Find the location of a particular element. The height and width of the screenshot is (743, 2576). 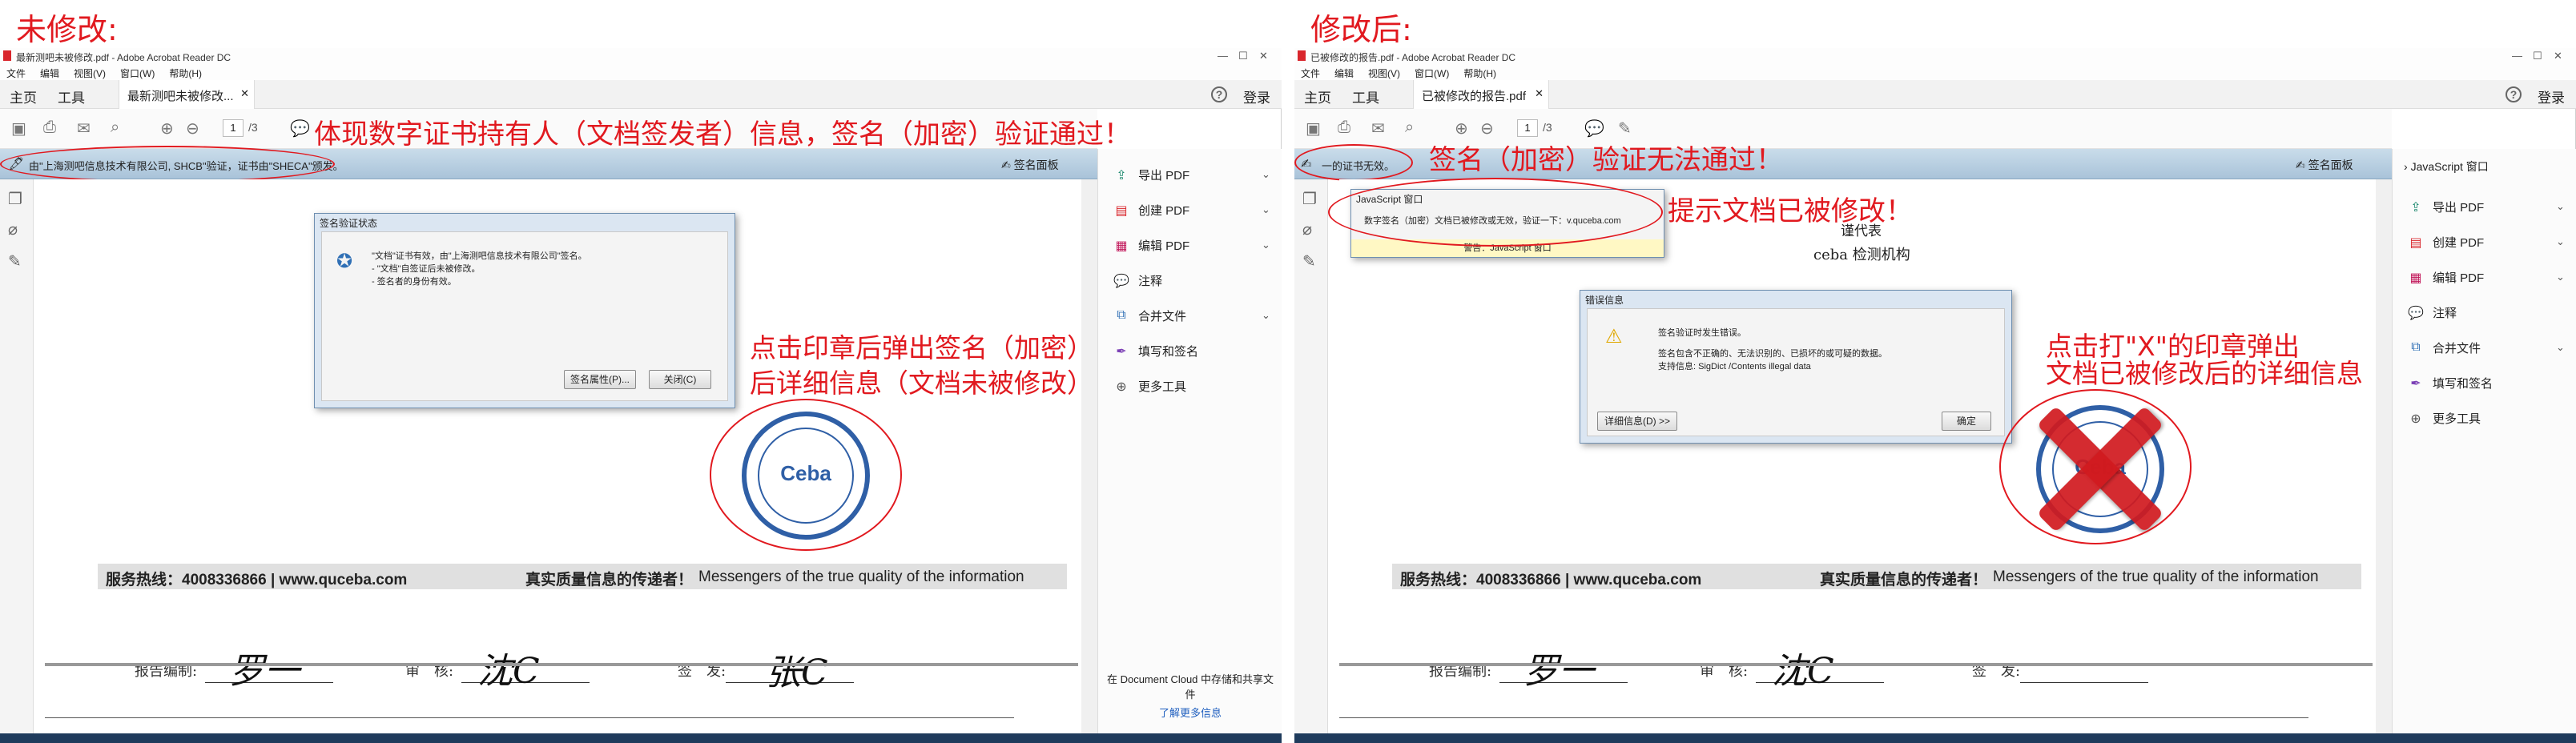

taskbar is located at coordinates (1935, 738).